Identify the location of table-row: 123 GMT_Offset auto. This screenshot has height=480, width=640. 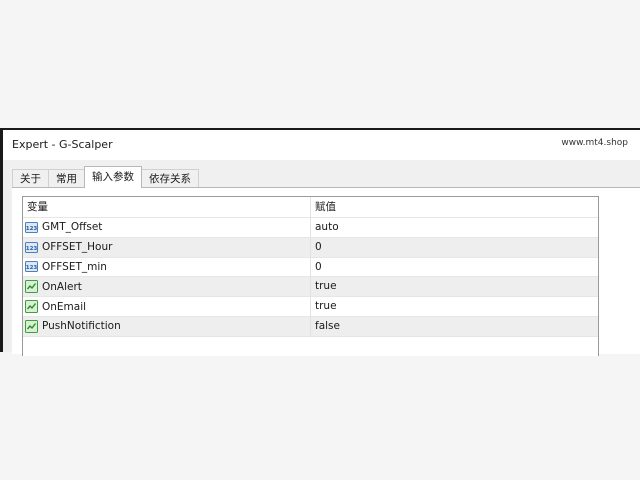
(310, 228).